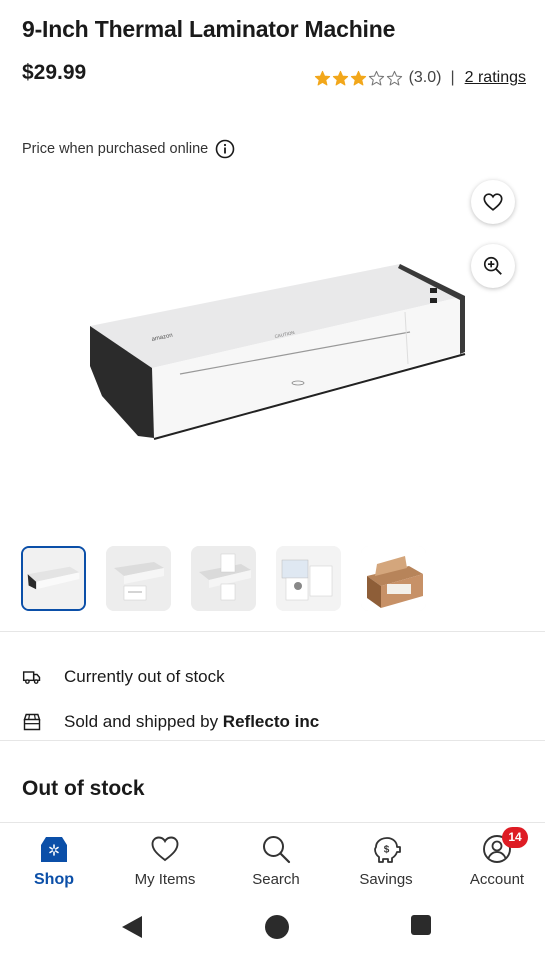 The image size is (545, 960). I want to click on info-icon, so click(225, 149).